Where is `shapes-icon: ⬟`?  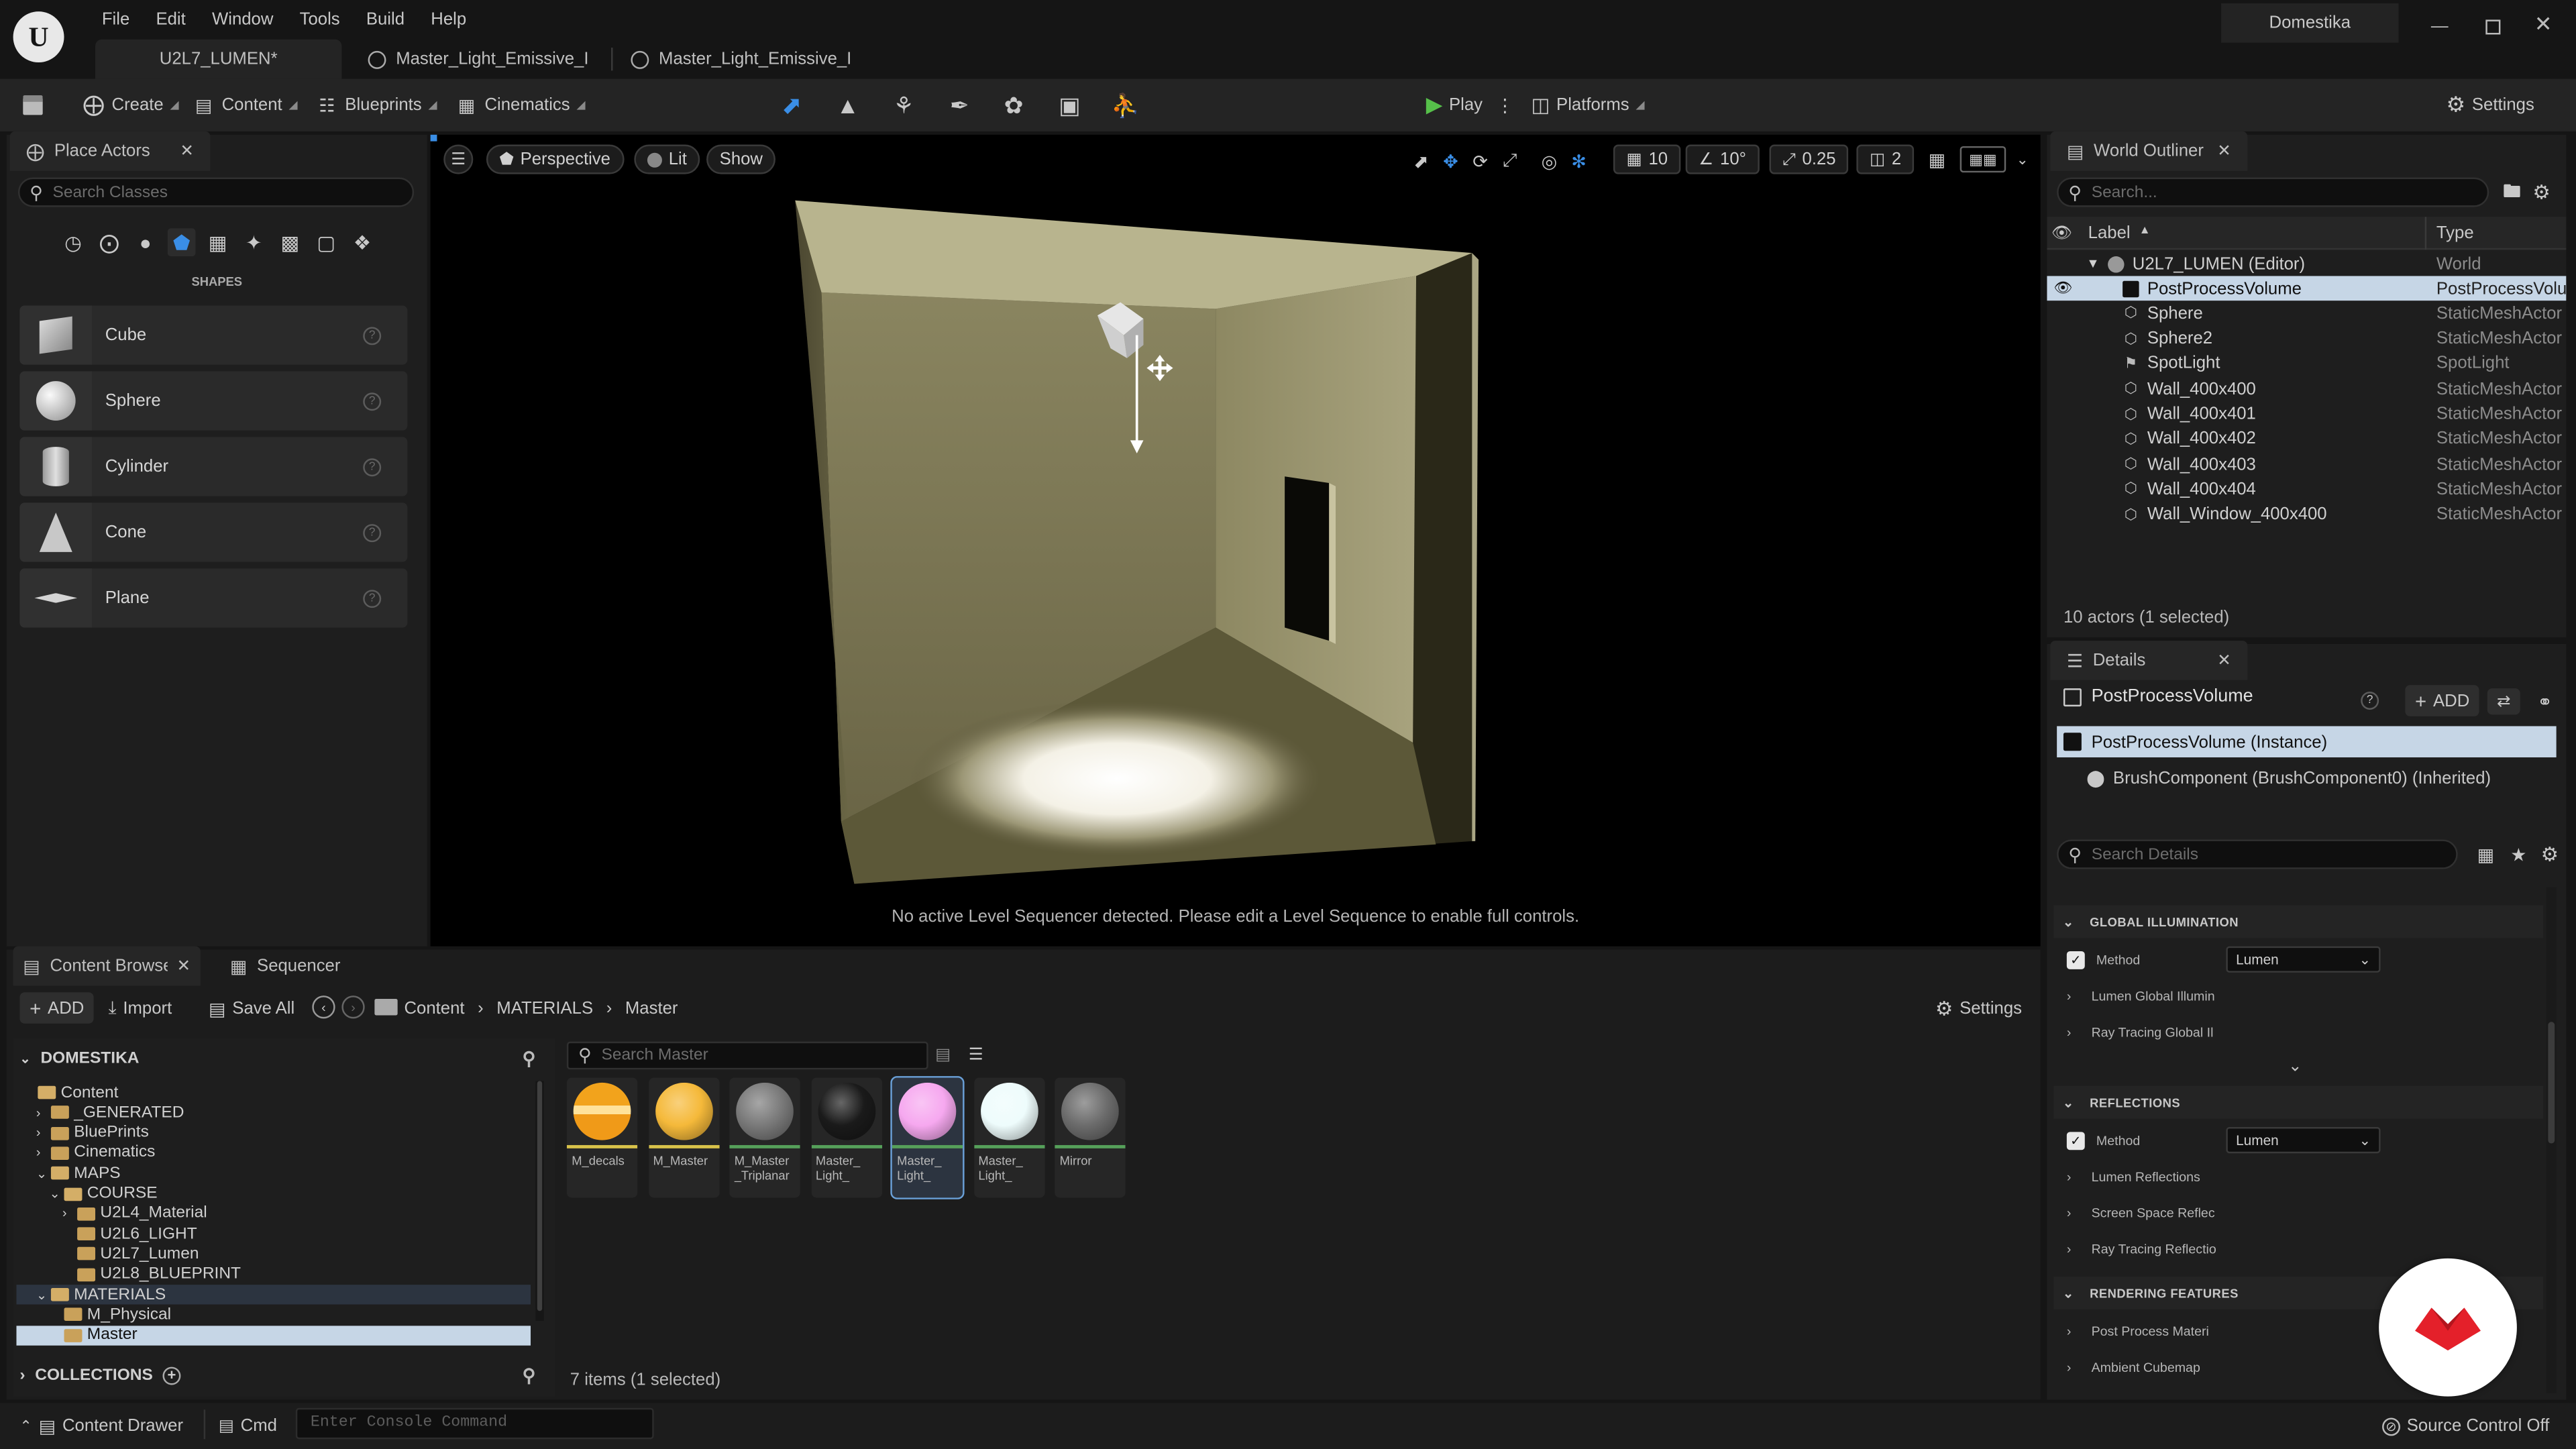
shapes-icon: ⬟ is located at coordinates (181, 242).